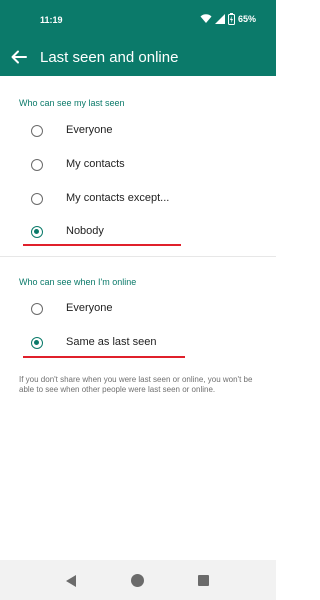 This screenshot has width=320, height=600. Describe the element at coordinates (85, 231) in the screenshot. I see `option-label: Nobody` at that location.